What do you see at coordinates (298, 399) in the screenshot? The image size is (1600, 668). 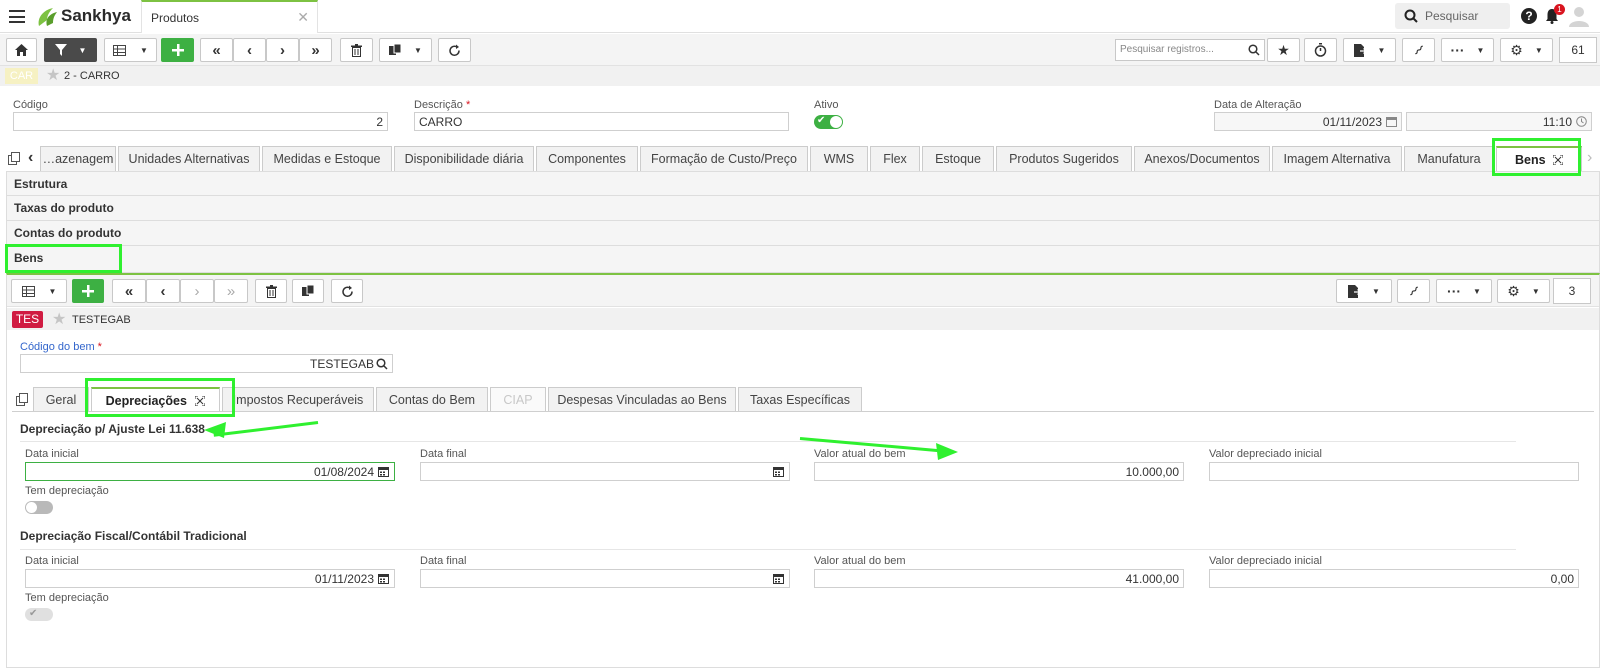 I see `subtab-impostos-recuperaveis: Impostos Recuperáveis` at bounding box center [298, 399].